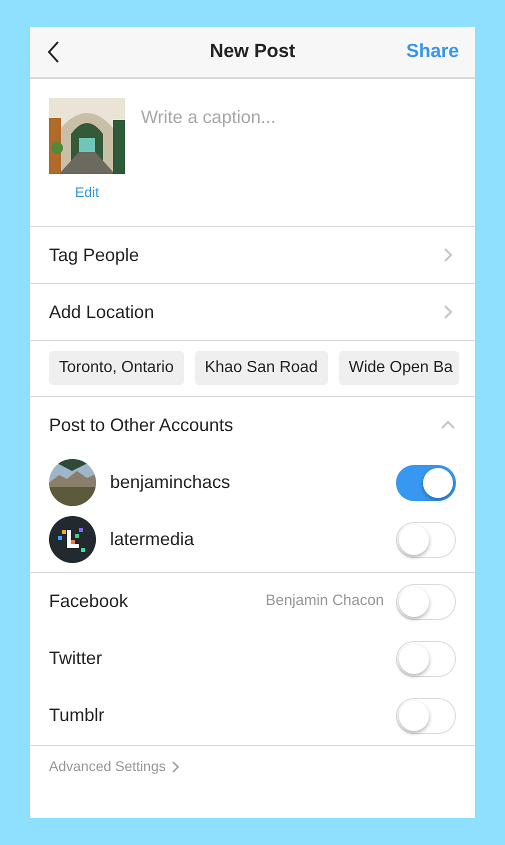 The height and width of the screenshot is (845, 505). What do you see at coordinates (76, 658) in the screenshot?
I see `service-name: Twitter` at bounding box center [76, 658].